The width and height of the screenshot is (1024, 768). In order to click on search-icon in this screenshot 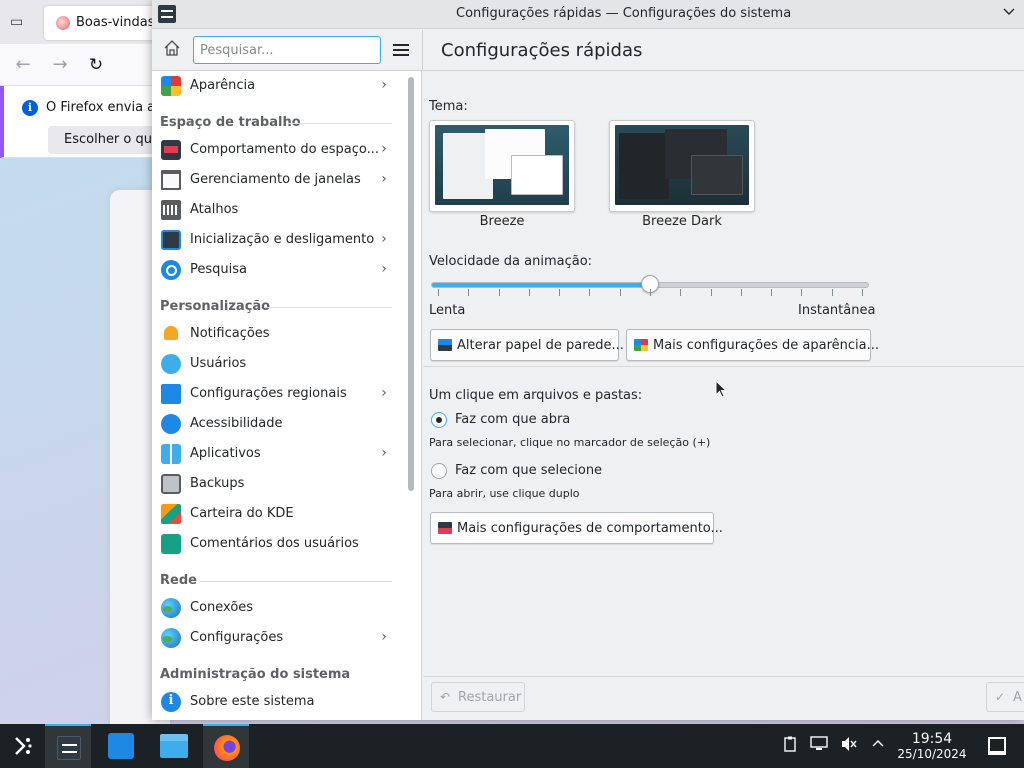, I will do `click(171, 270)`.